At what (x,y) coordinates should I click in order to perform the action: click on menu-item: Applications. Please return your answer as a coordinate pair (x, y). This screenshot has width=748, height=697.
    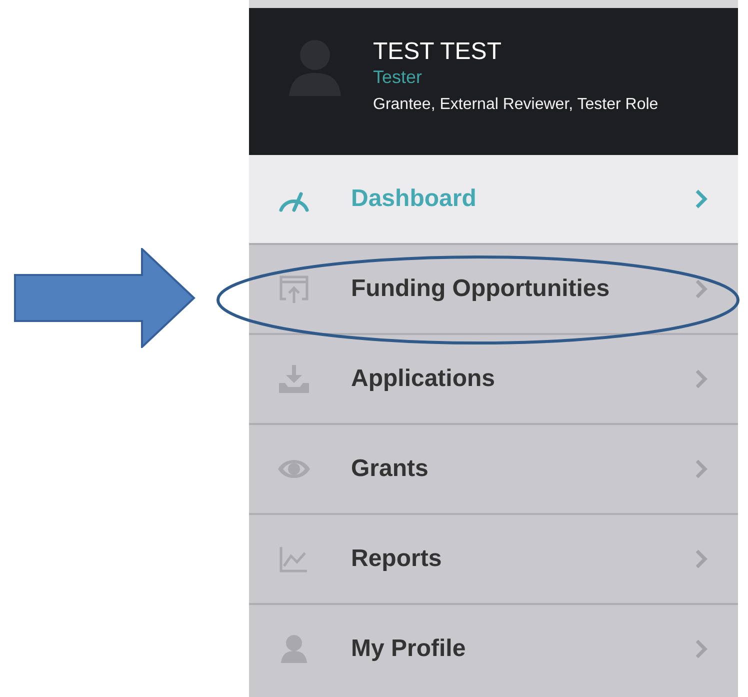
    Looking at the image, I should click on (493, 378).